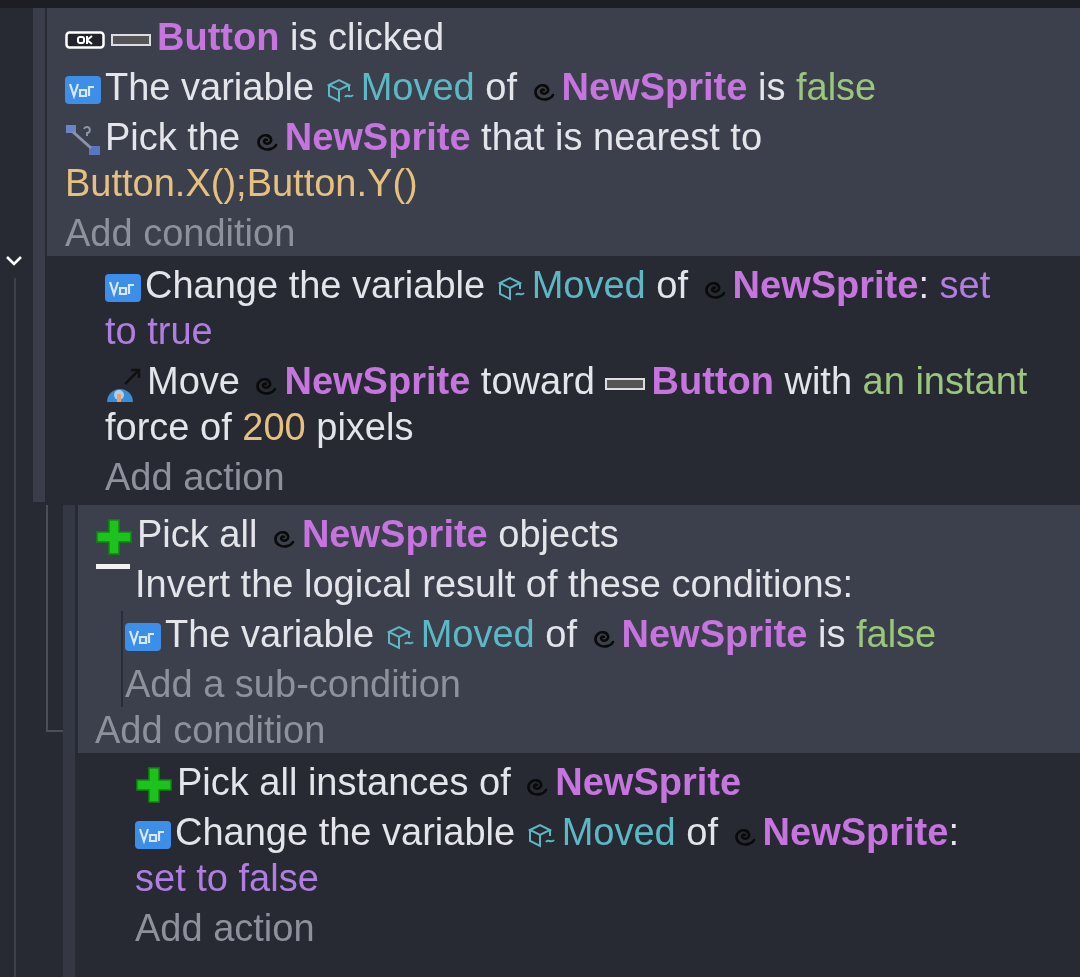  I want to click on instruction-text: toward, so click(537, 381).